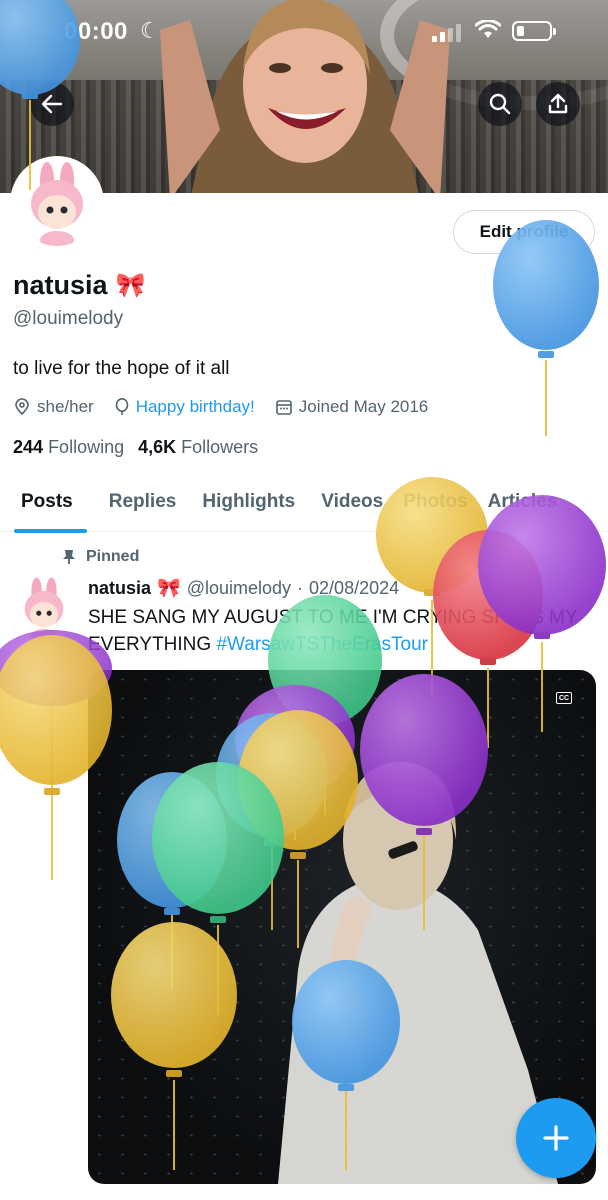 This screenshot has width=608, height=1200. I want to click on balloon-icon, so click(122, 406).